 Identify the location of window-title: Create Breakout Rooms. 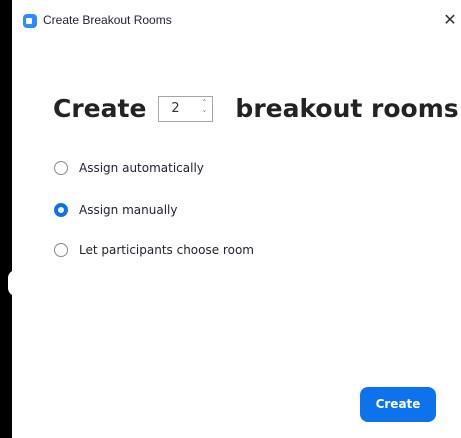
(107, 20).